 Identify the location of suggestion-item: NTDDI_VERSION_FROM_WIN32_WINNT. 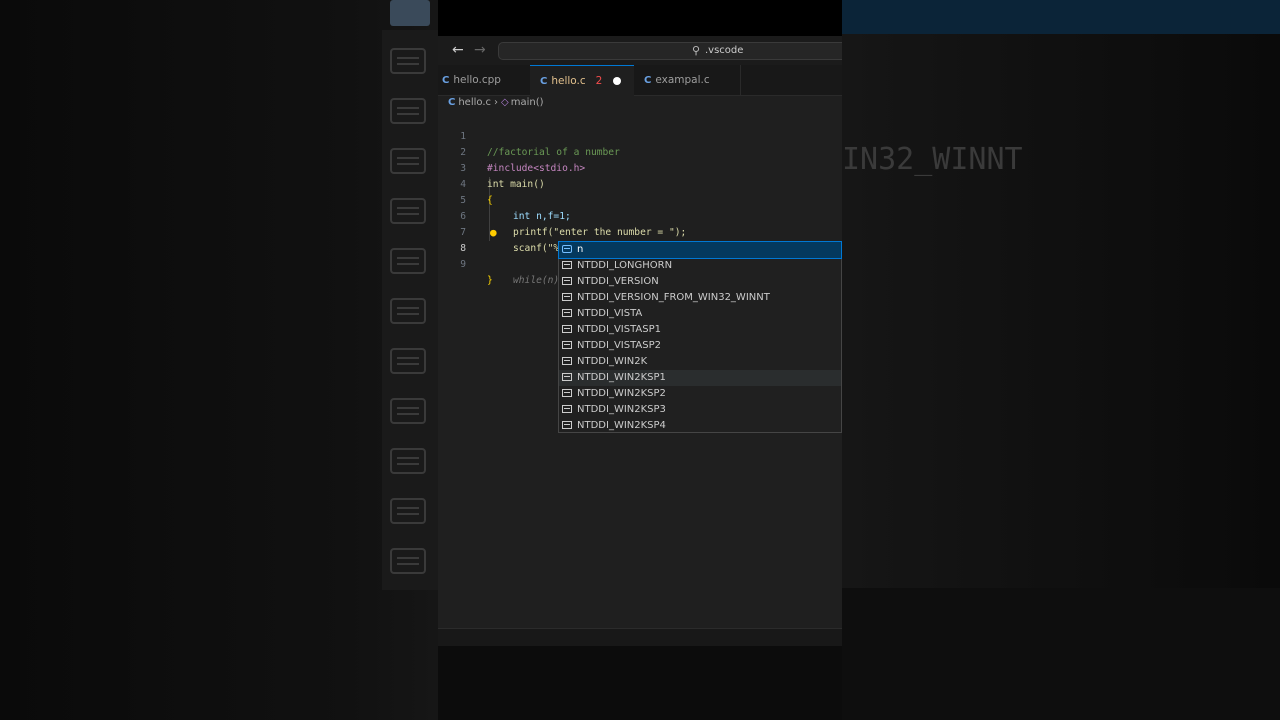
(700, 298).